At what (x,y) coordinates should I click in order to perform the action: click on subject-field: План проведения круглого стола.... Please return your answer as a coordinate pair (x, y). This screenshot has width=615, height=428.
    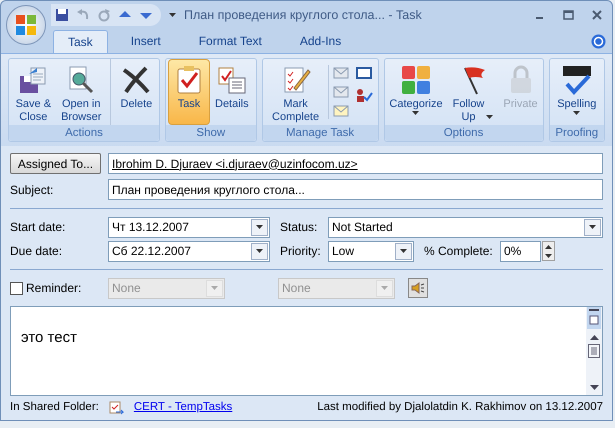
    Looking at the image, I should click on (355, 189).